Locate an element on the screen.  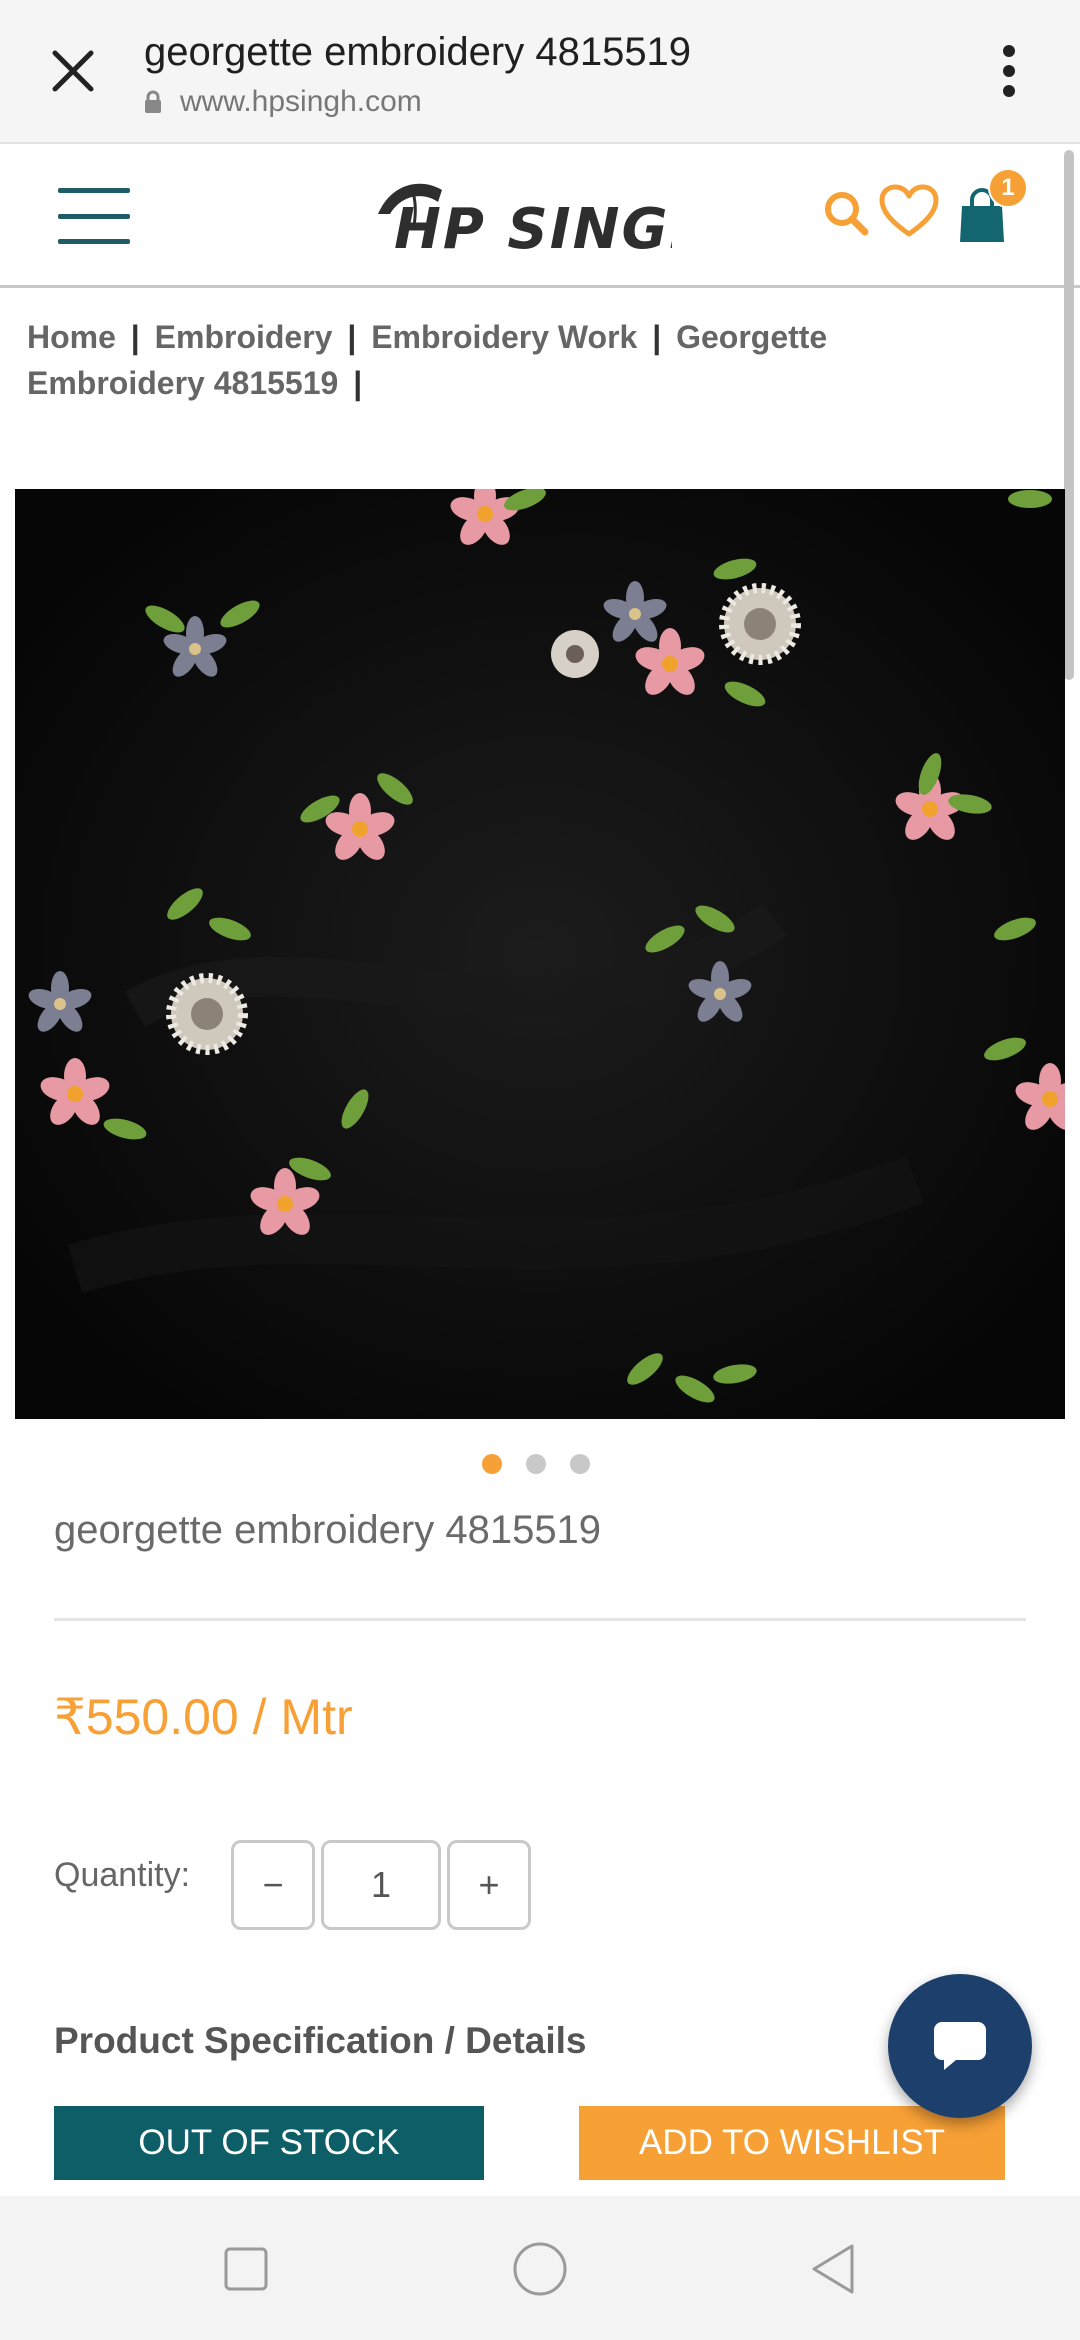
browser-url-row: www.hpsingh.com is located at coordinates (283, 102).